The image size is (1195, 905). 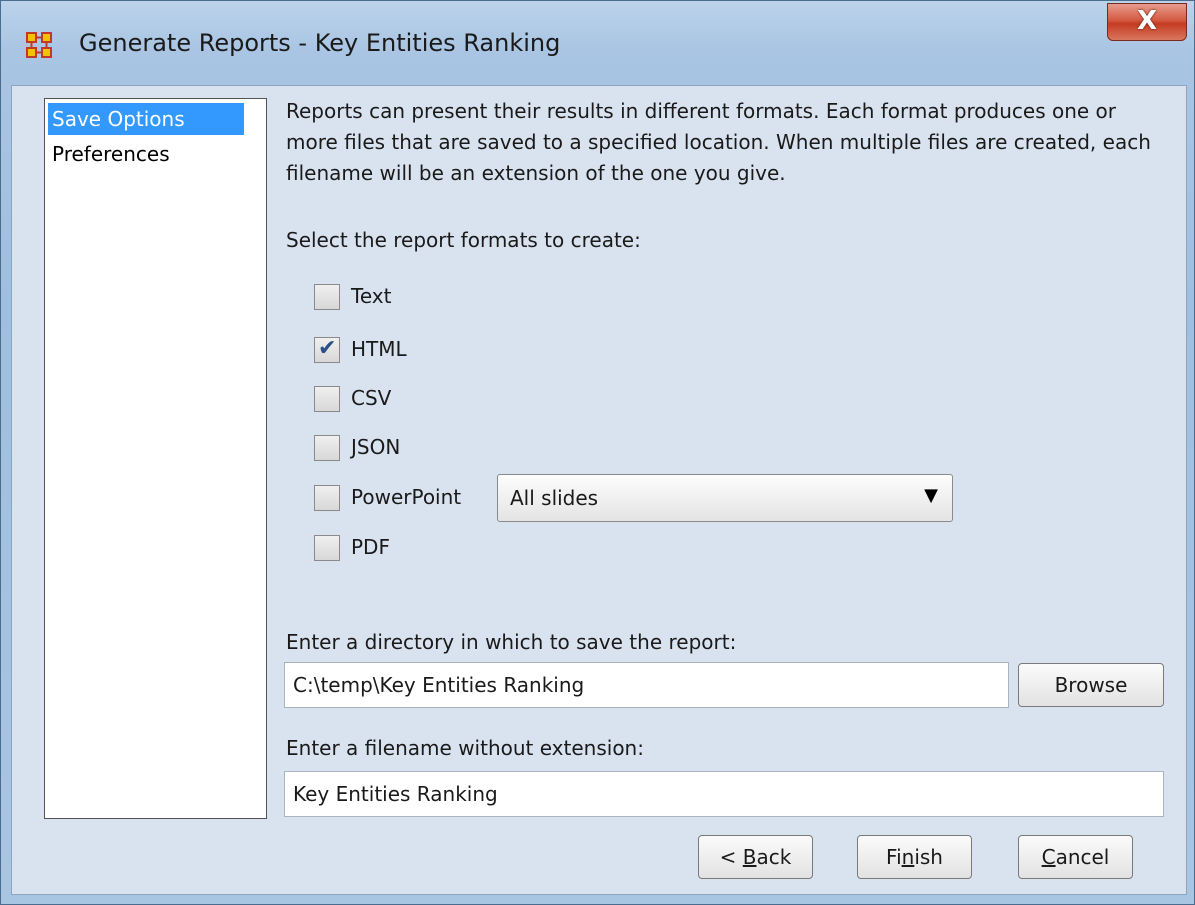 I want to click on filename-label: Enter a filename without extension:, so click(x=465, y=748).